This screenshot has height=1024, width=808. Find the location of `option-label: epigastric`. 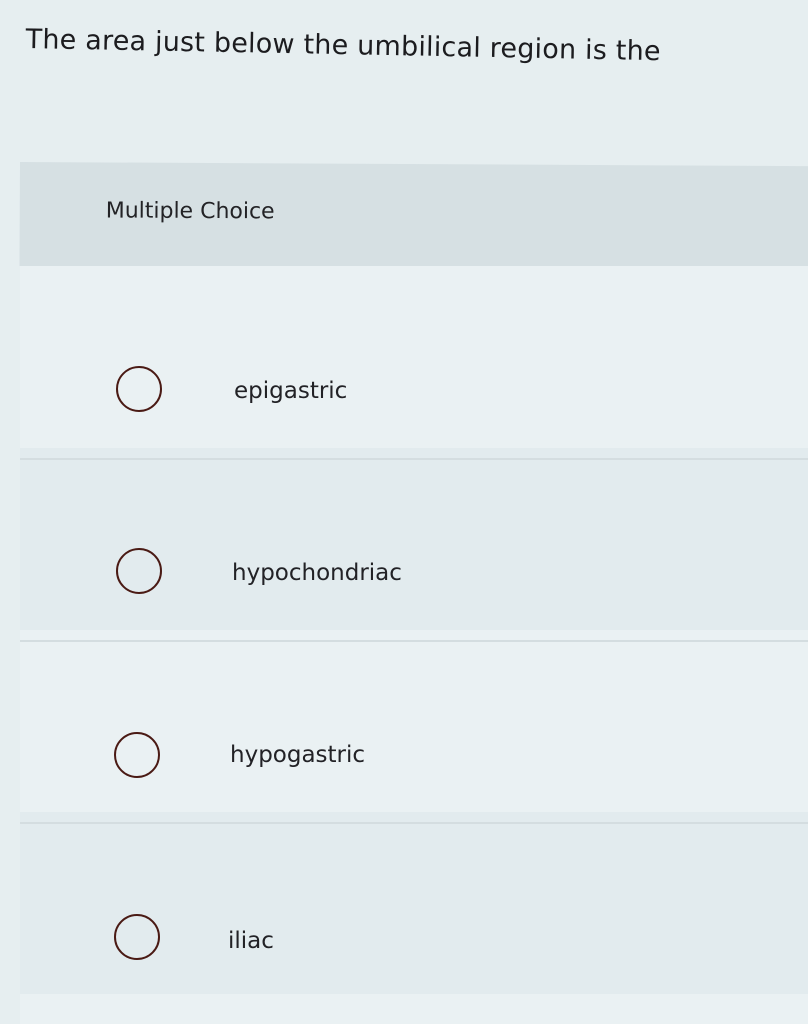

option-label: epigastric is located at coordinates (291, 391).